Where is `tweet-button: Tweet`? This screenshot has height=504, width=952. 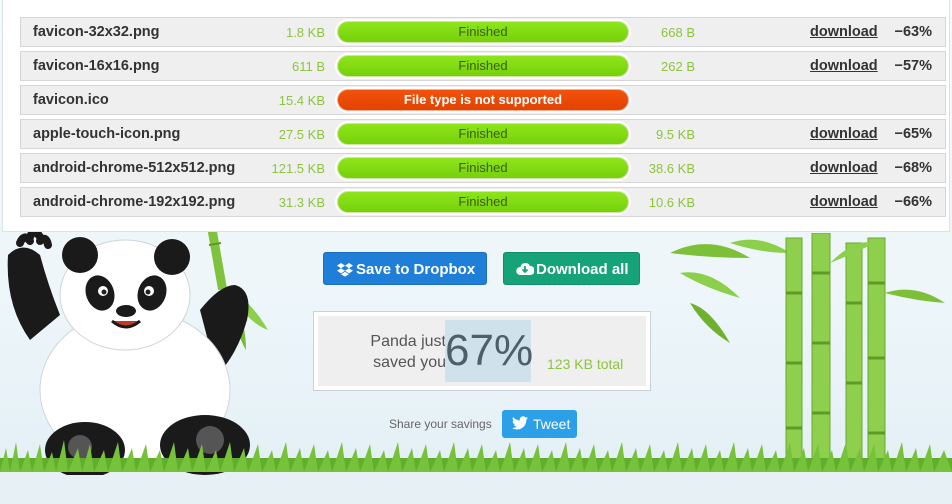
tweet-button: Tweet is located at coordinates (539, 424).